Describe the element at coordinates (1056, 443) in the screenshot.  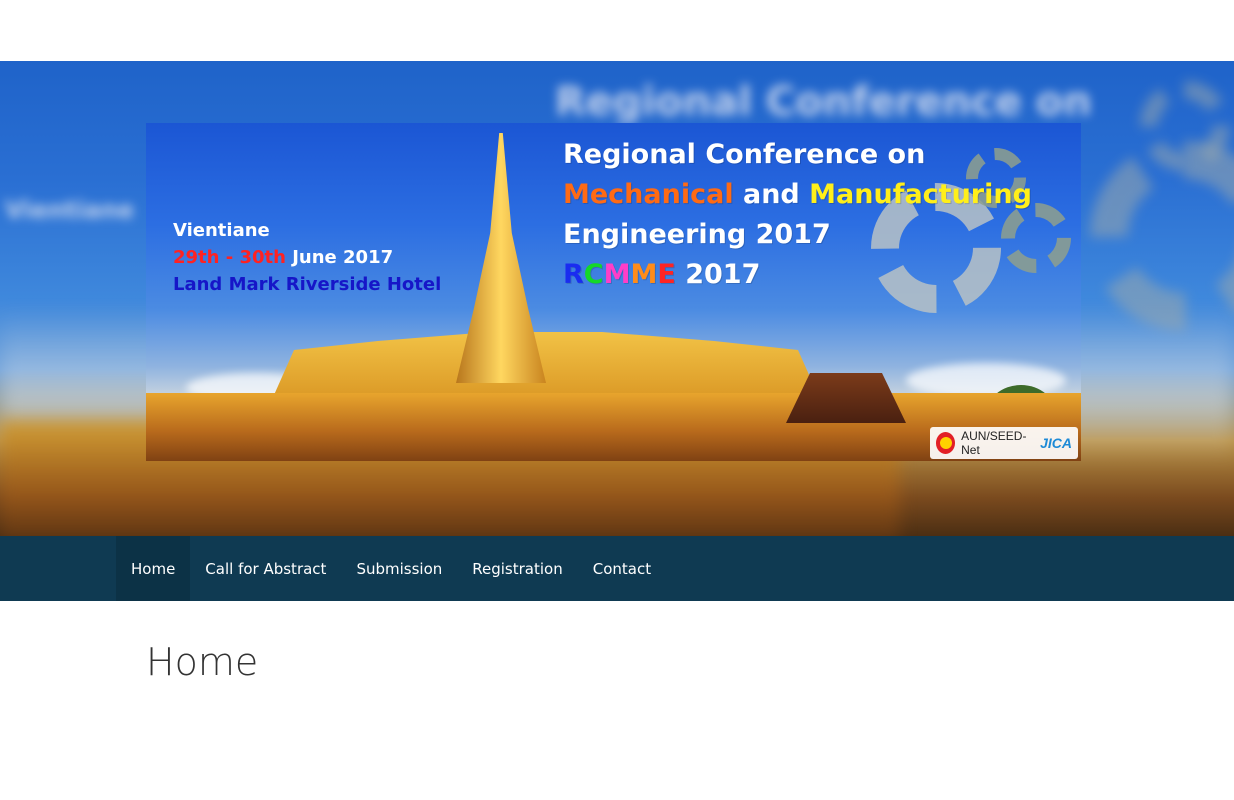
I see `jica-logo: JICA` at that location.